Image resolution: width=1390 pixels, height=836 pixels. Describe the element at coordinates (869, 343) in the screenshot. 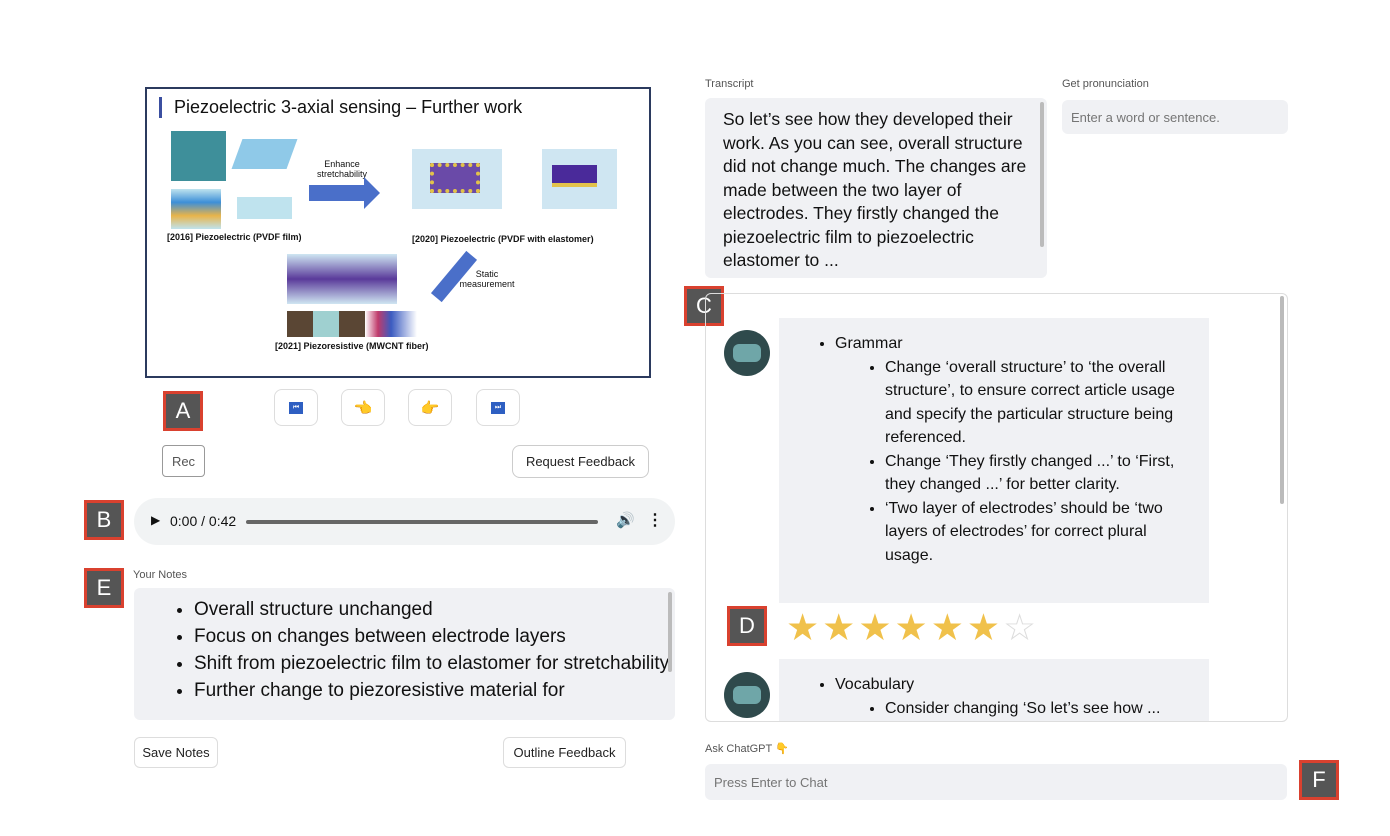

I see `grammar-title: Grammar` at that location.